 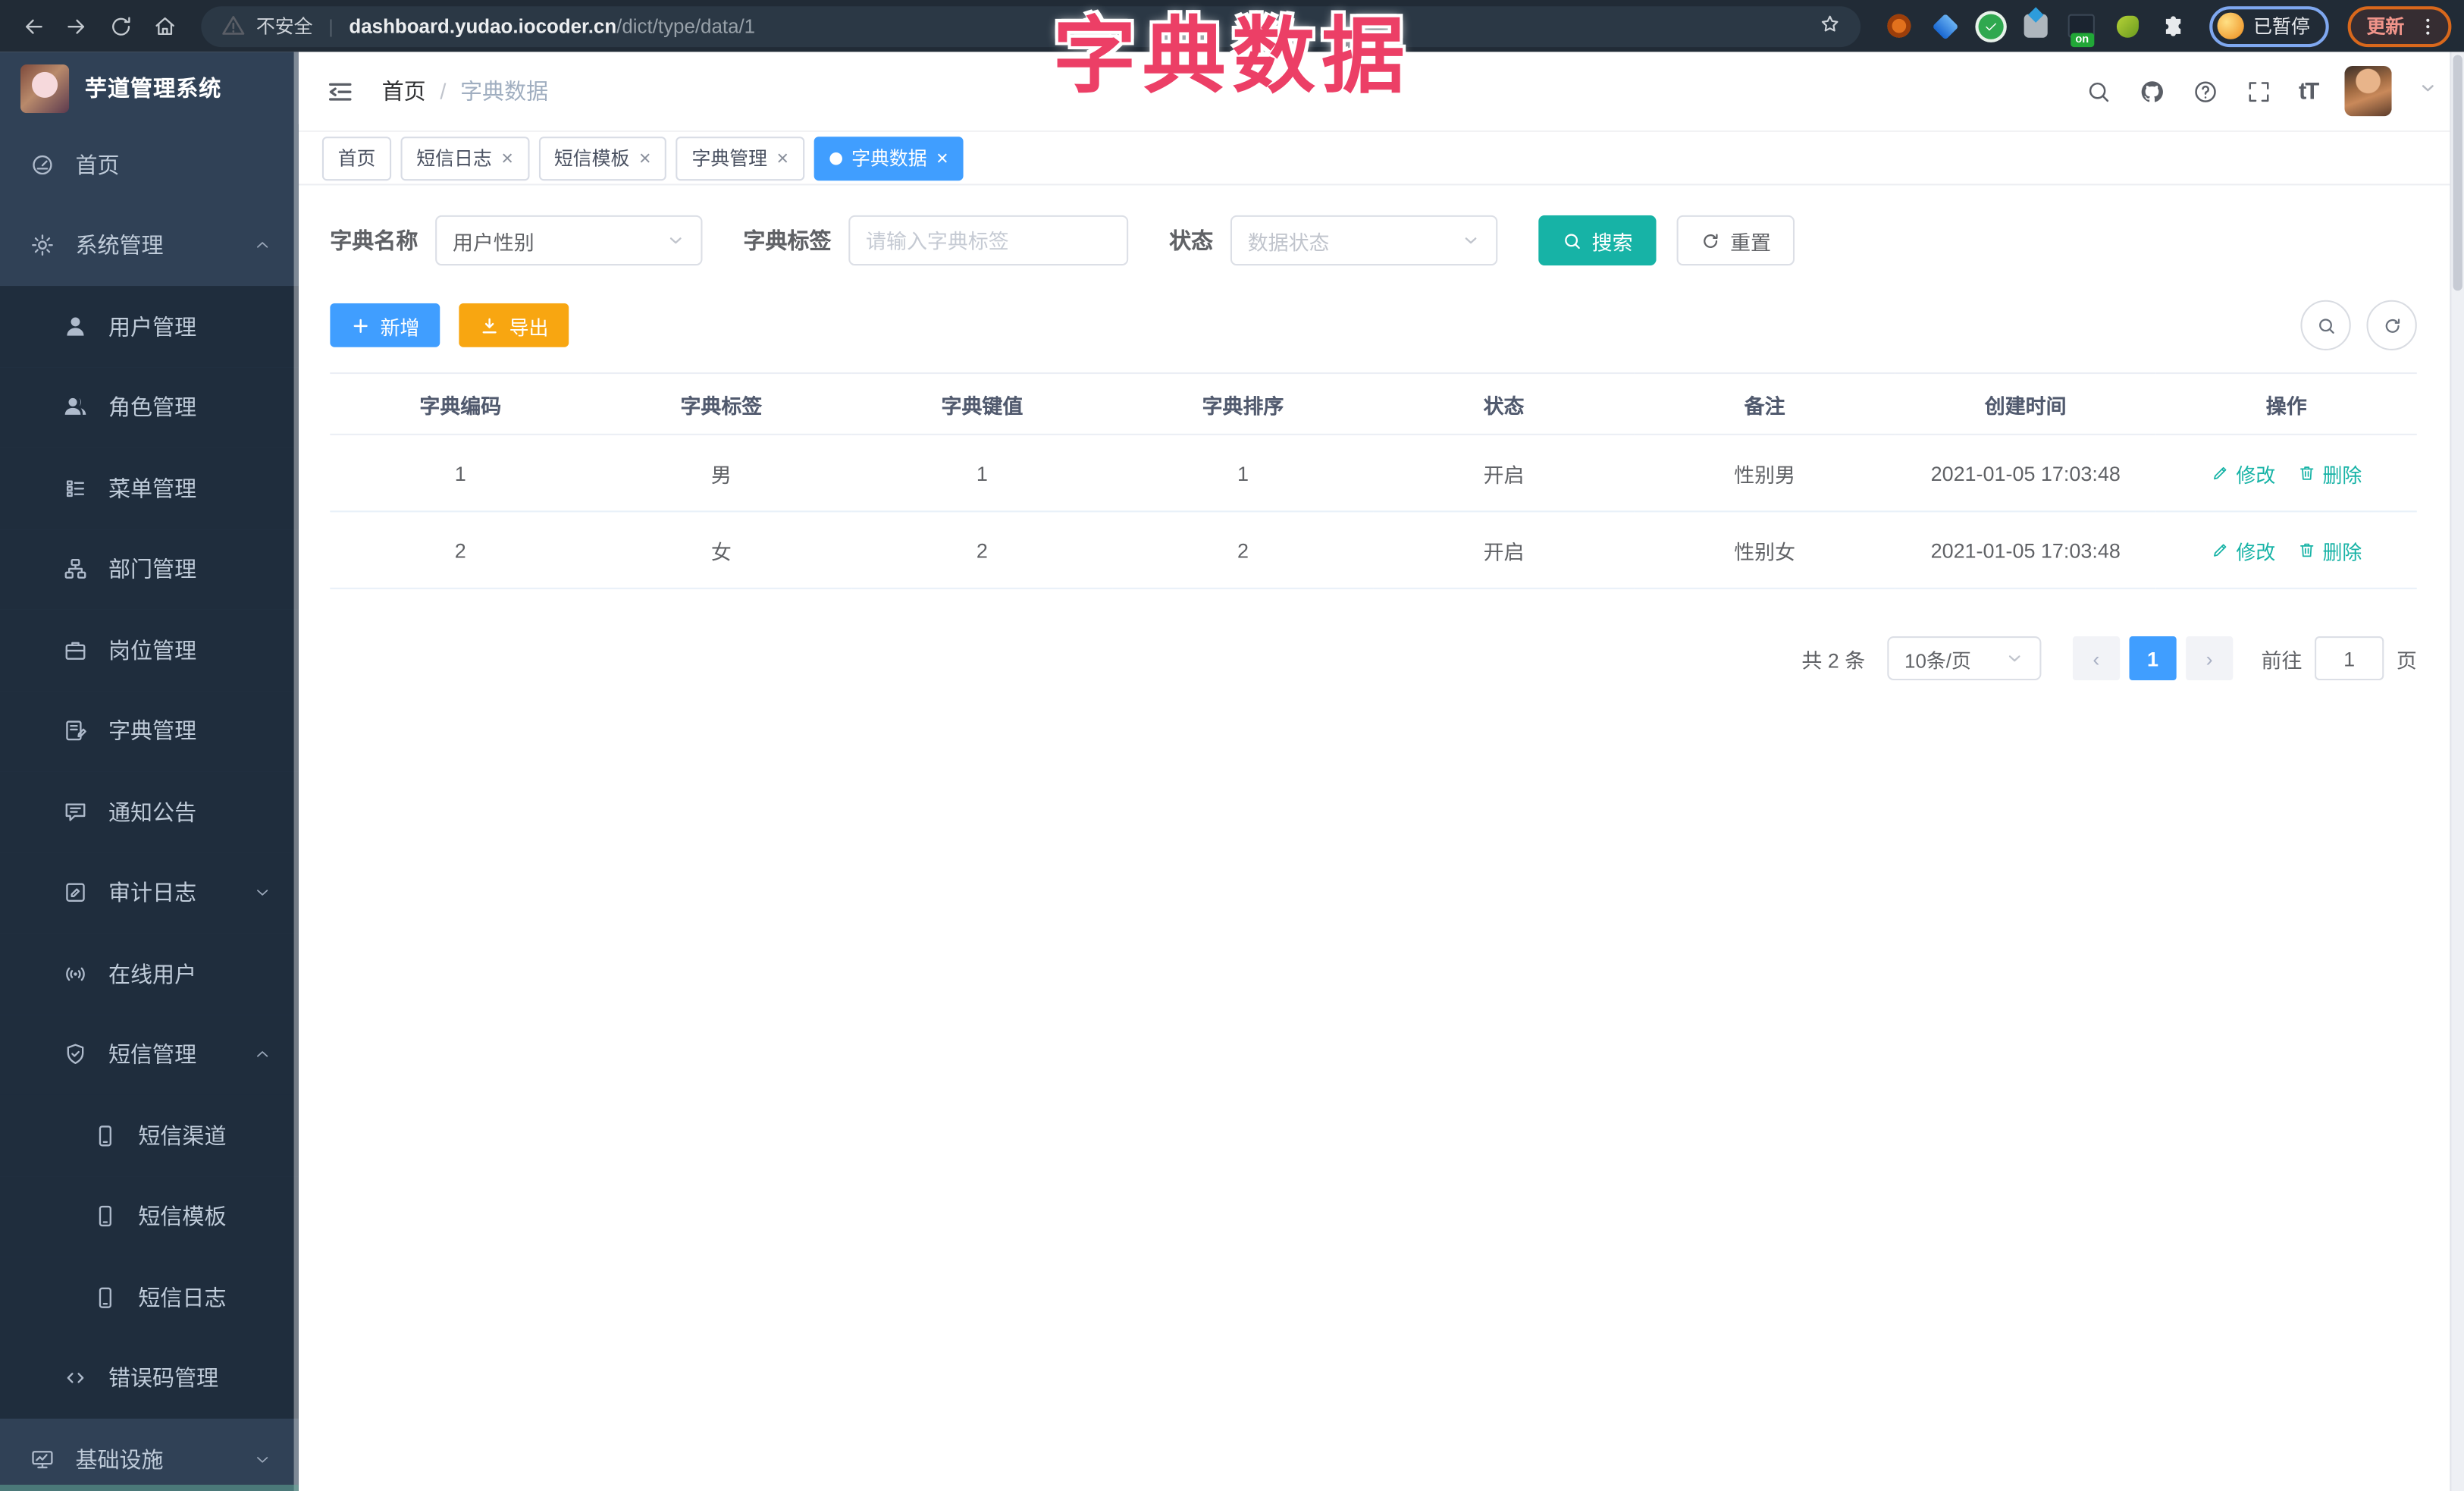 What do you see at coordinates (2098, 91) in the screenshot?
I see `search-icon` at bounding box center [2098, 91].